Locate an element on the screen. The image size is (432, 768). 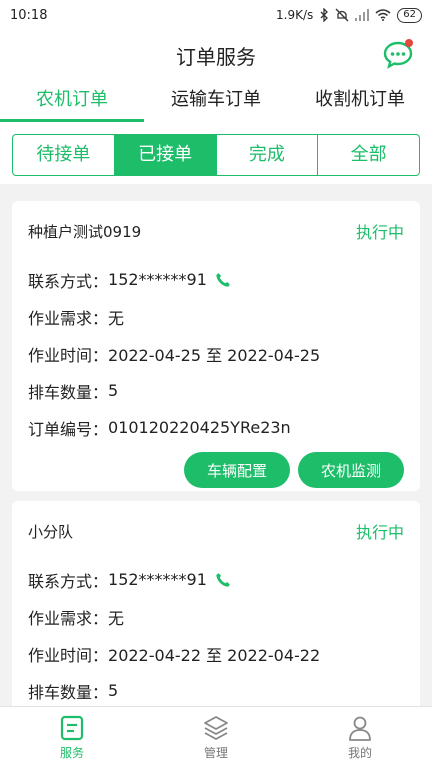
user-icon is located at coordinates (360, 728).